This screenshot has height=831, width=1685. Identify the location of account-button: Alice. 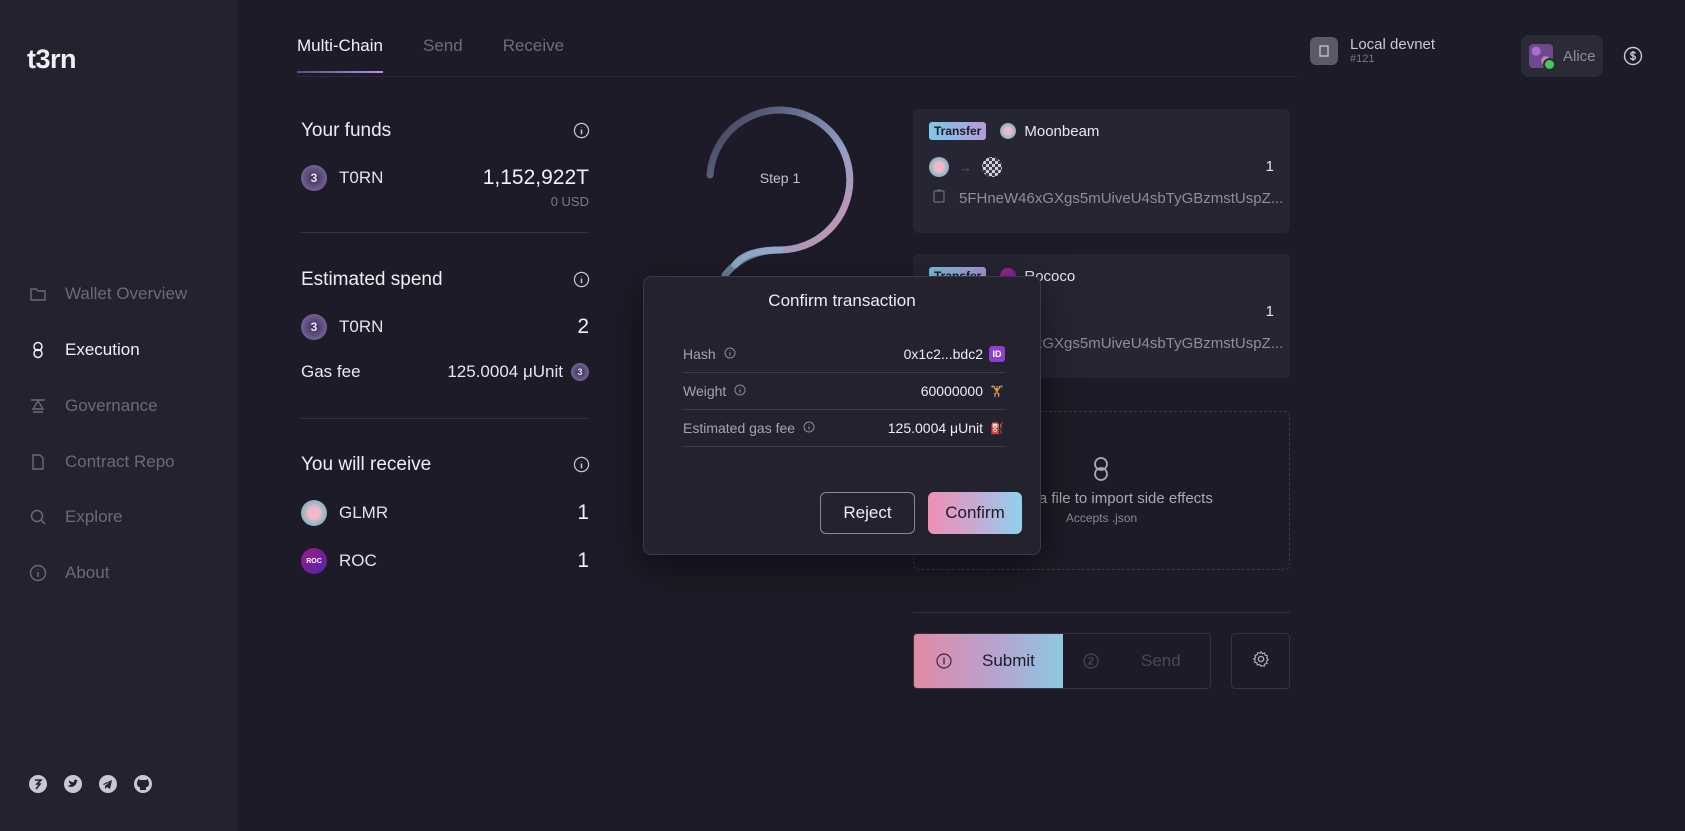
(1562, 56).